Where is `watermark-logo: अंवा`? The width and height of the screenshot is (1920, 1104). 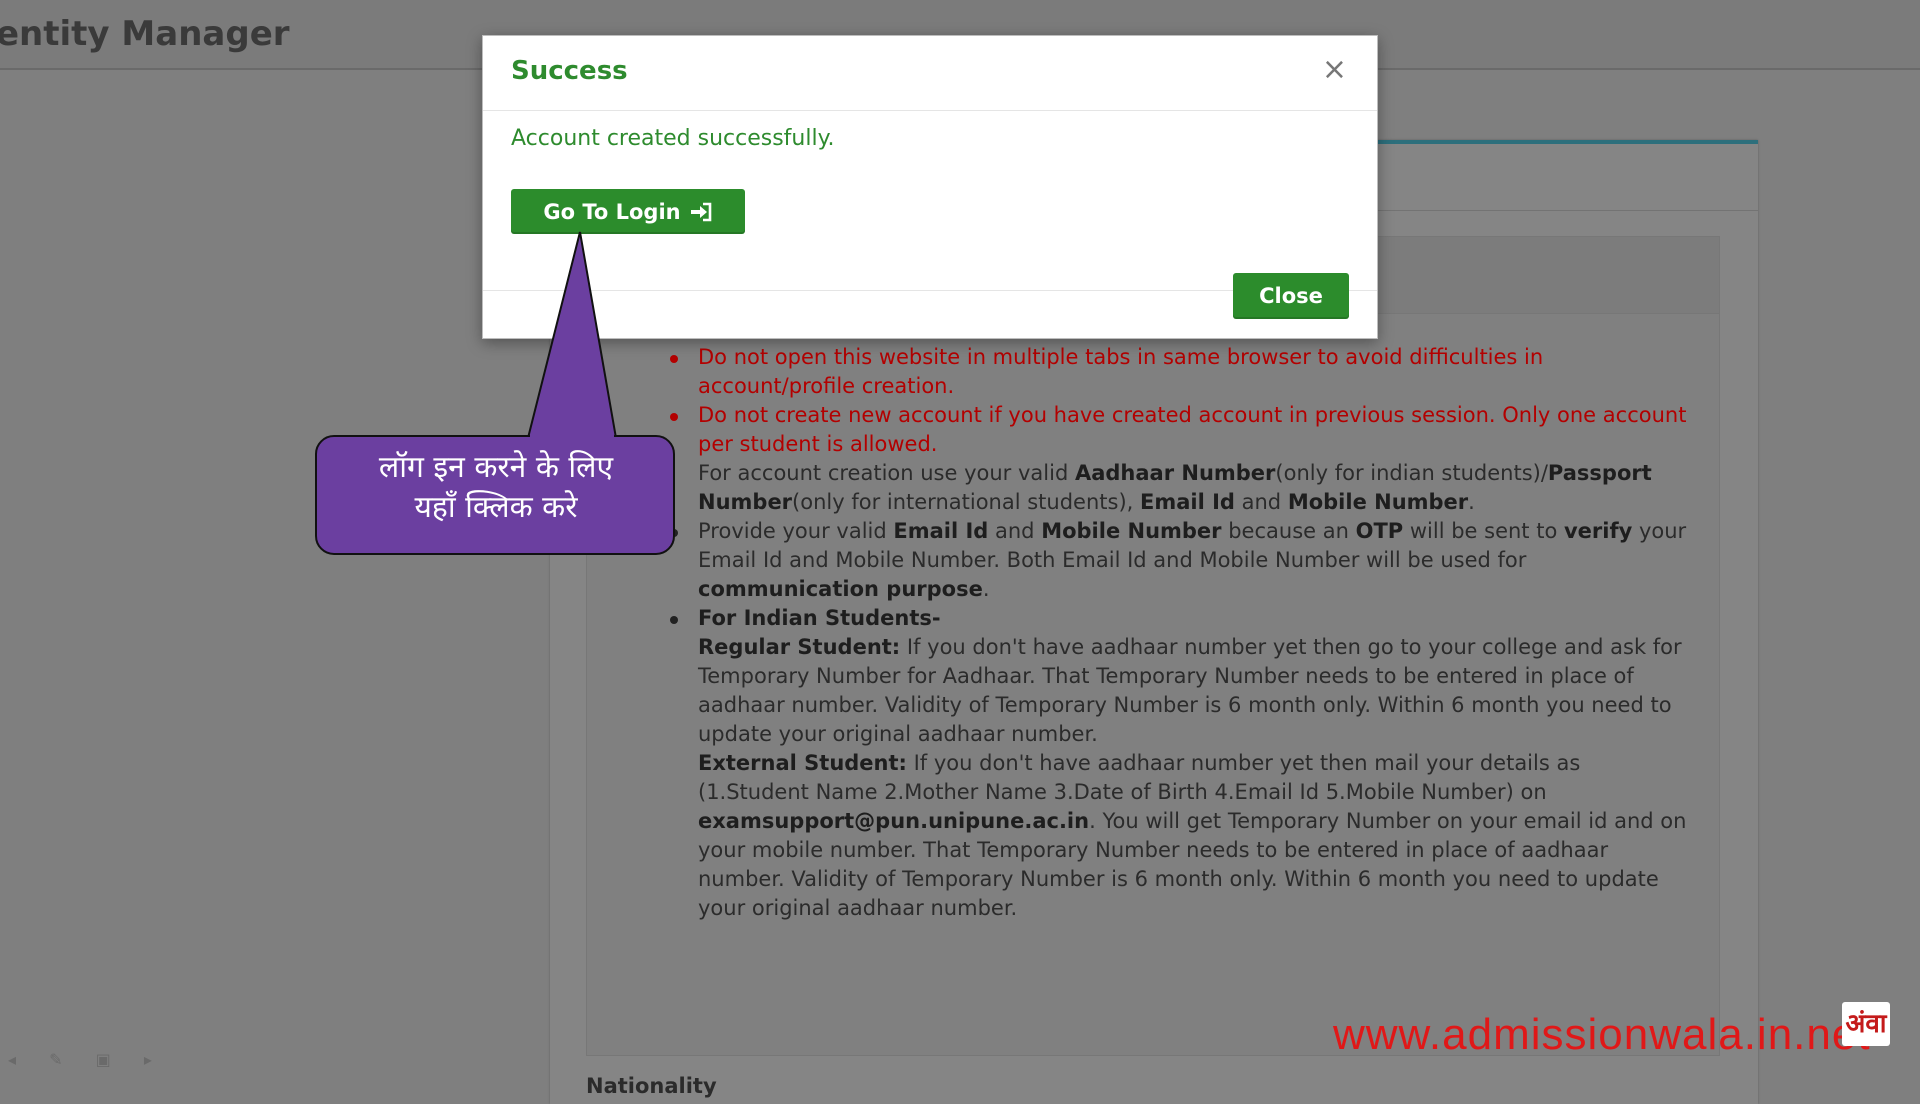 watermark-logo: अंवा is located at coordinates (1866, 1024).